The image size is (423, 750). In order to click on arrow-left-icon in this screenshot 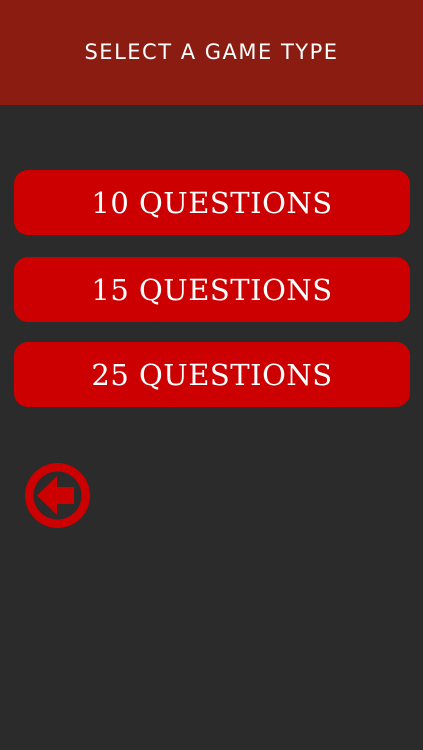, I will do `click(57, 495)`.